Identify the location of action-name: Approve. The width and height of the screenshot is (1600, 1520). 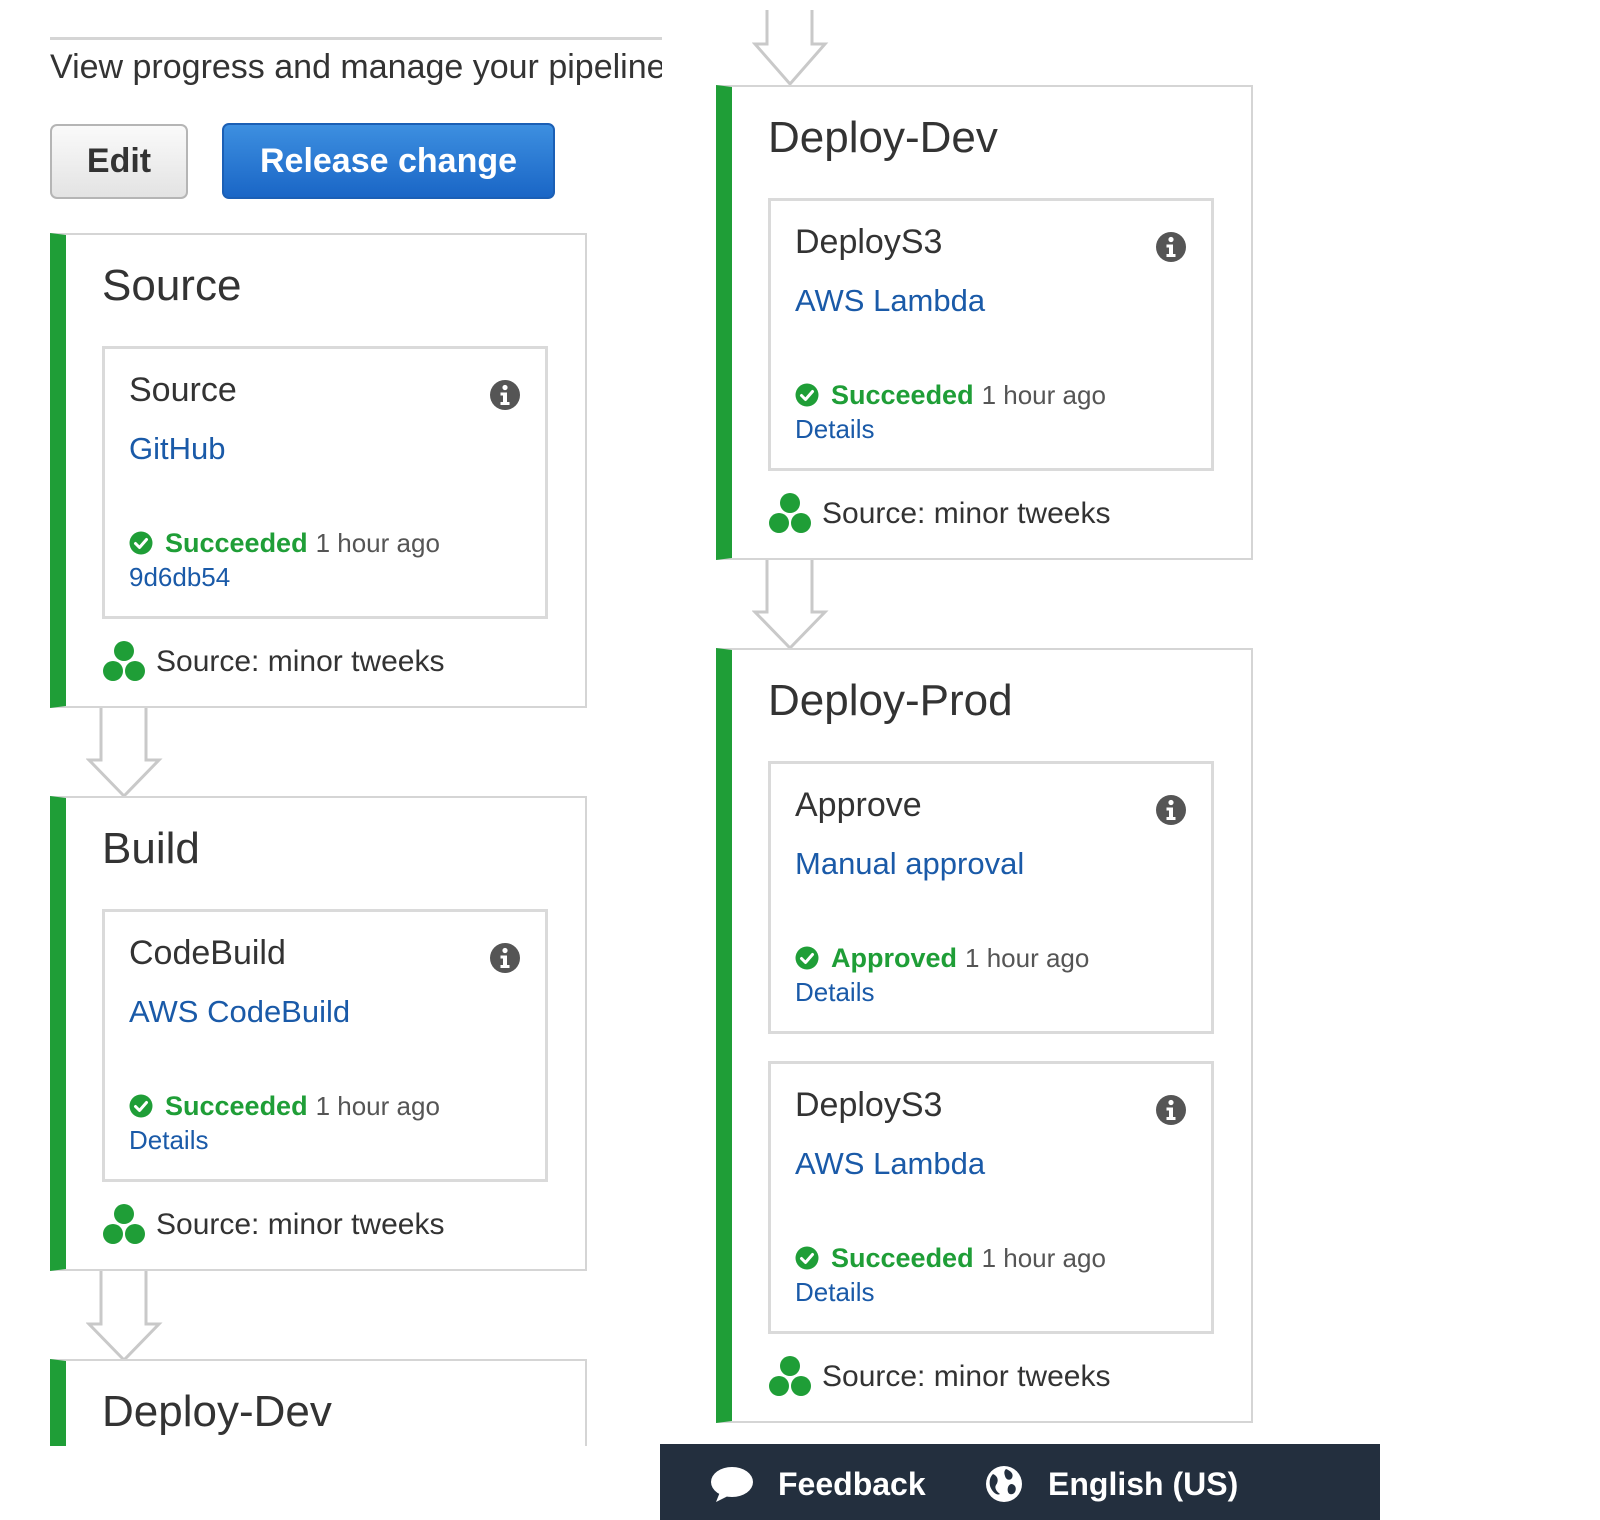
(858, 805).